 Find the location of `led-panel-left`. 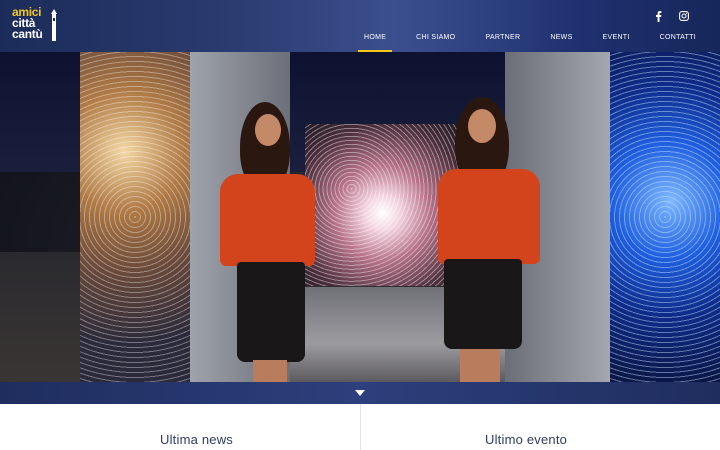

led-panel-left is located at coordinates (135, 217).